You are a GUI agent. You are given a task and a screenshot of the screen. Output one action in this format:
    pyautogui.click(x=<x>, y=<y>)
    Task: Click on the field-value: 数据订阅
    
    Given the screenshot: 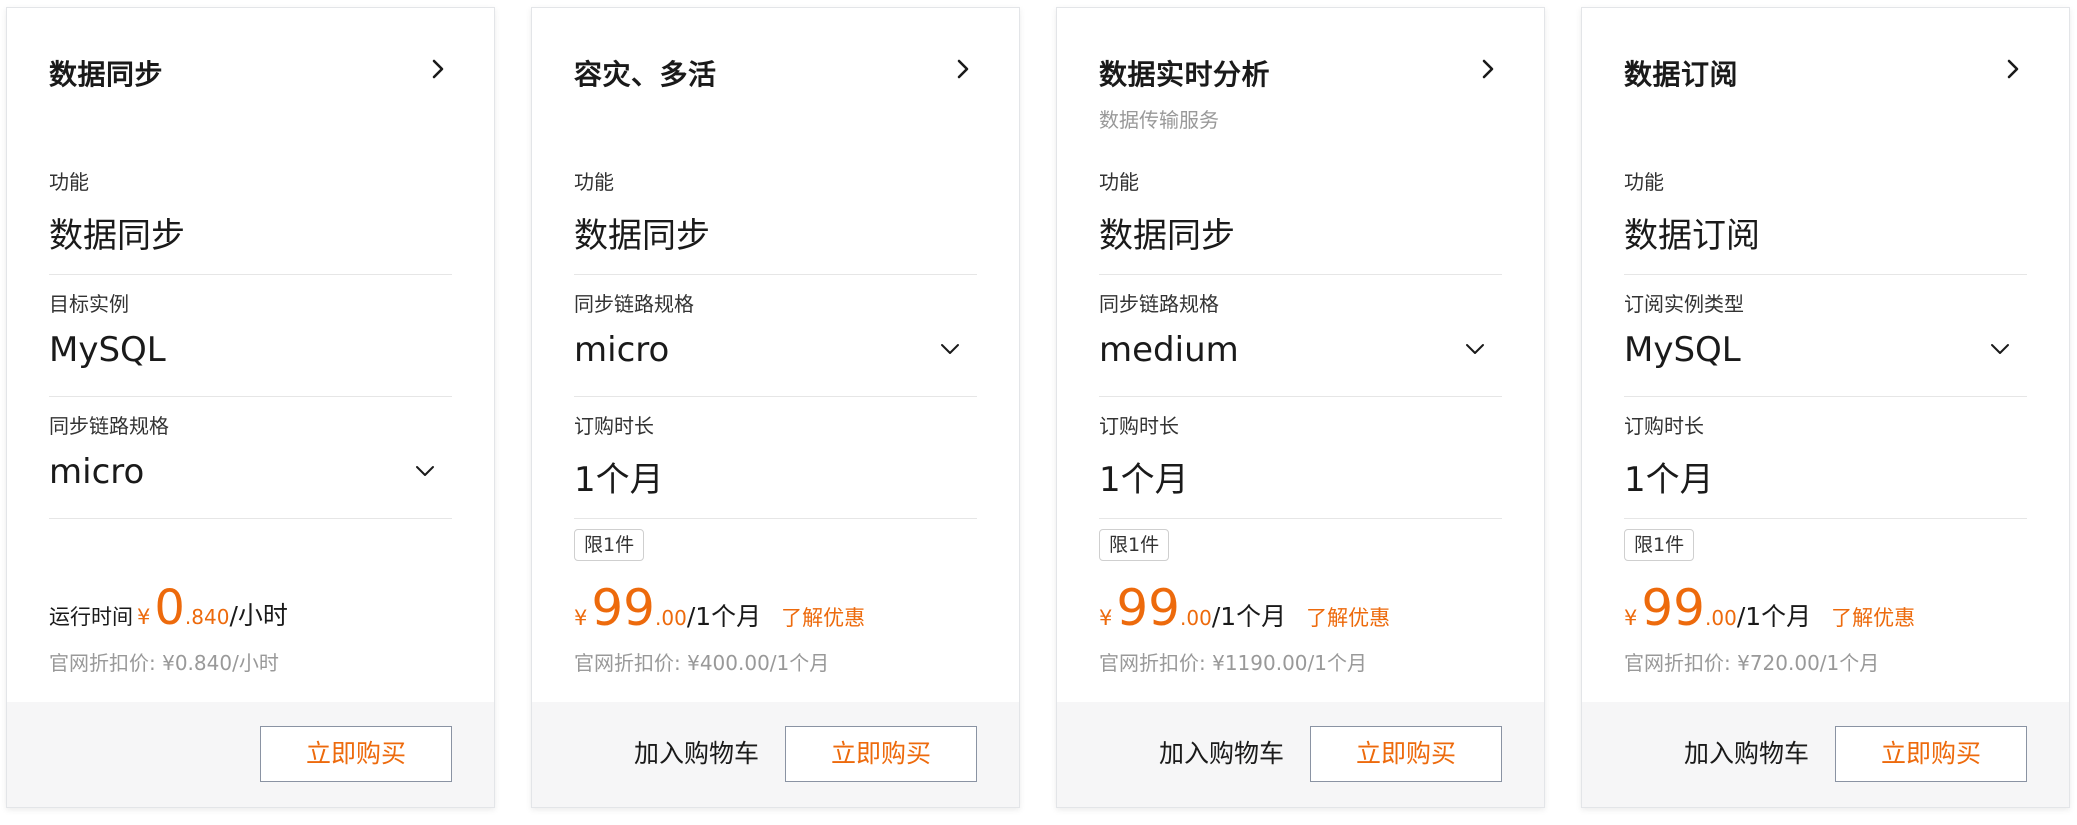 What is the action you would take?
    pyautogui.click(x=1692, y=236)
    